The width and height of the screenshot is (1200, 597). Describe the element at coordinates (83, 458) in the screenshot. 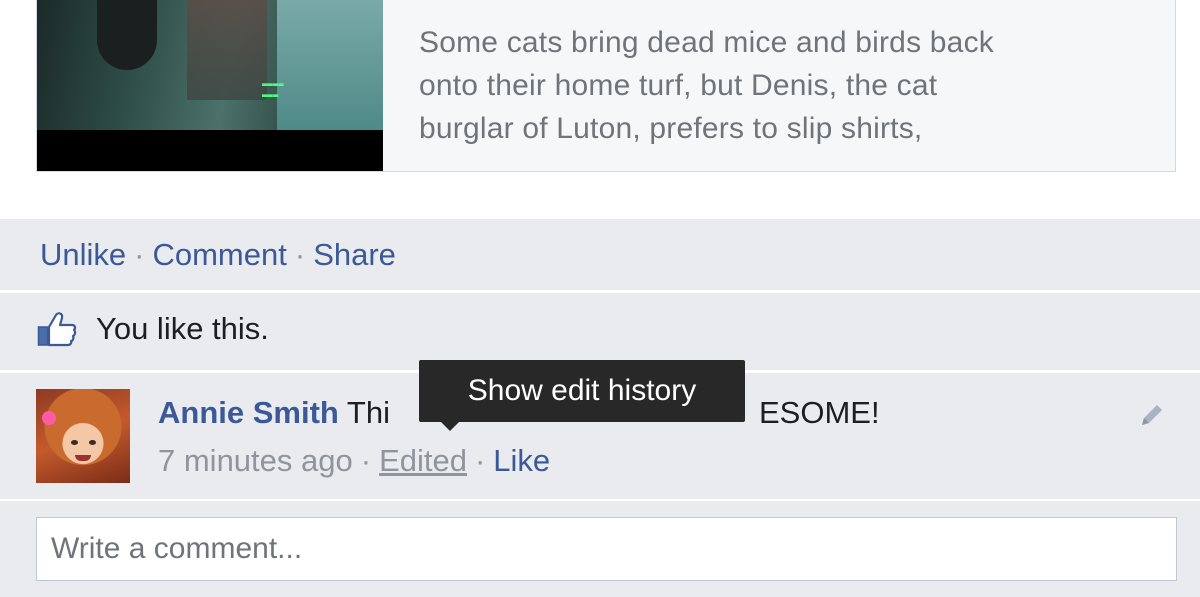

I see `avatar-mouth` at that location.